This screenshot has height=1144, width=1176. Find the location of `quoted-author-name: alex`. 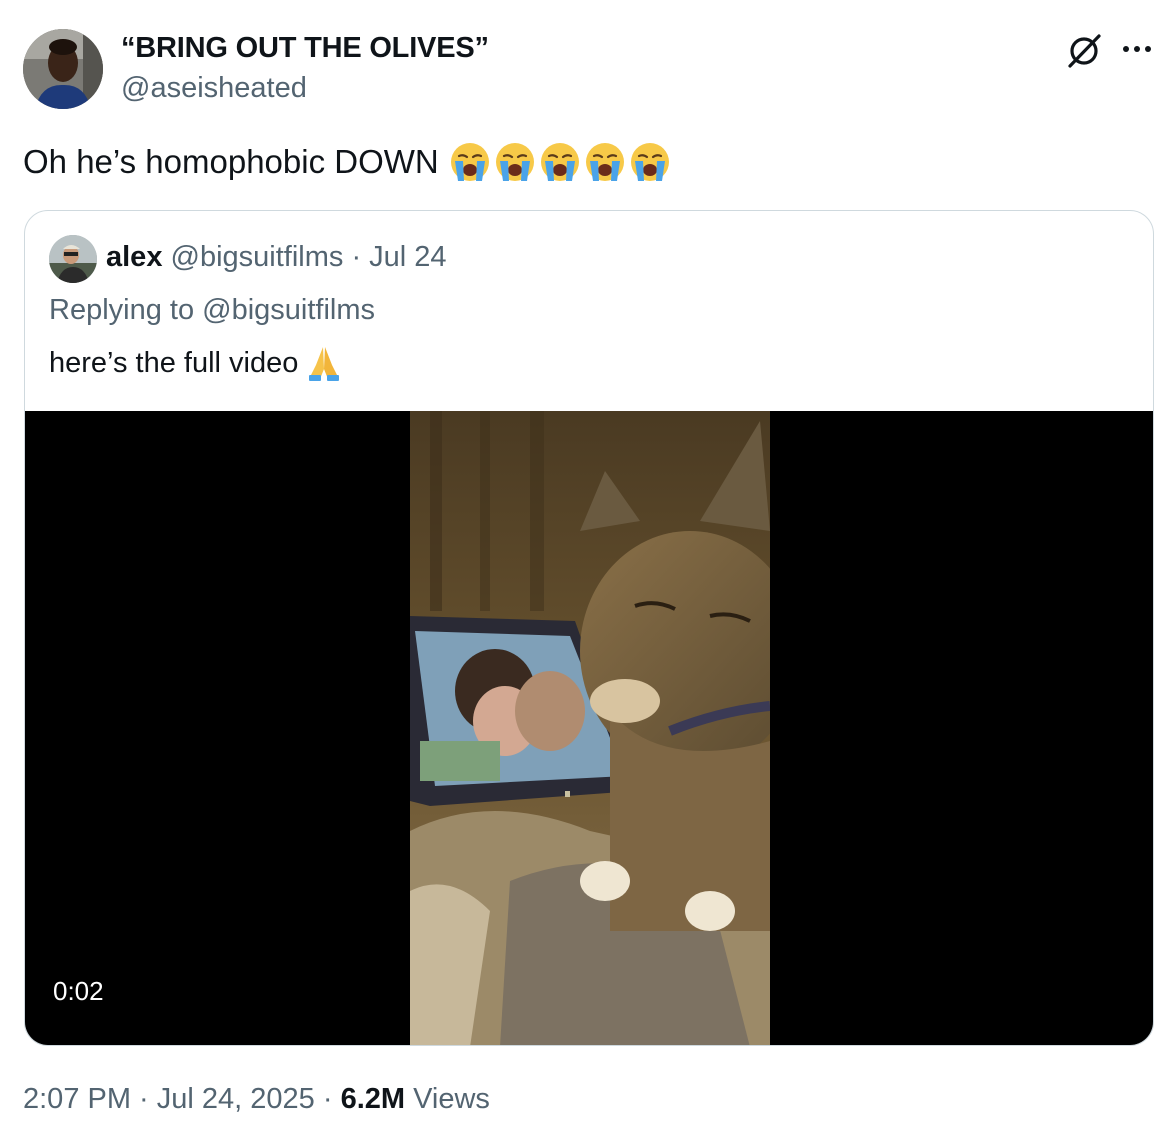

quoted-author-name: alex is located at coordinates (134, 257).